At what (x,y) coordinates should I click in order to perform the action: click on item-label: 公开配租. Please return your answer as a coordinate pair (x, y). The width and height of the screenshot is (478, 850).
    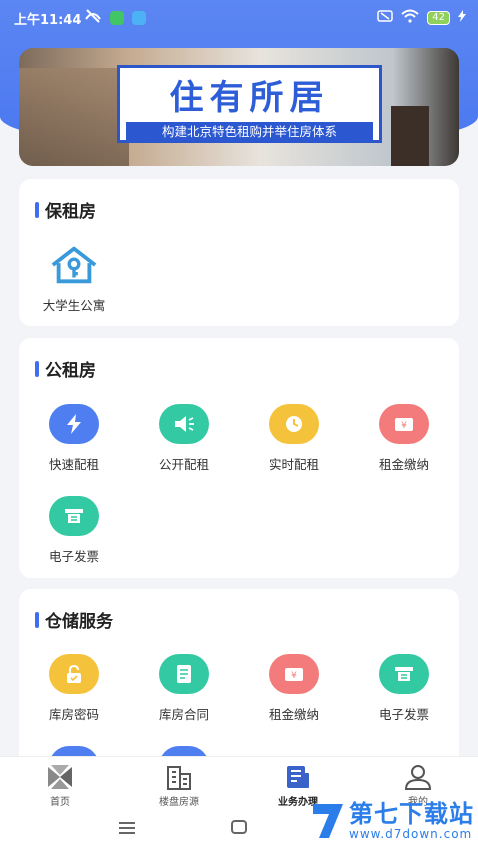
    Looking at the image, I should click on (183, 464).